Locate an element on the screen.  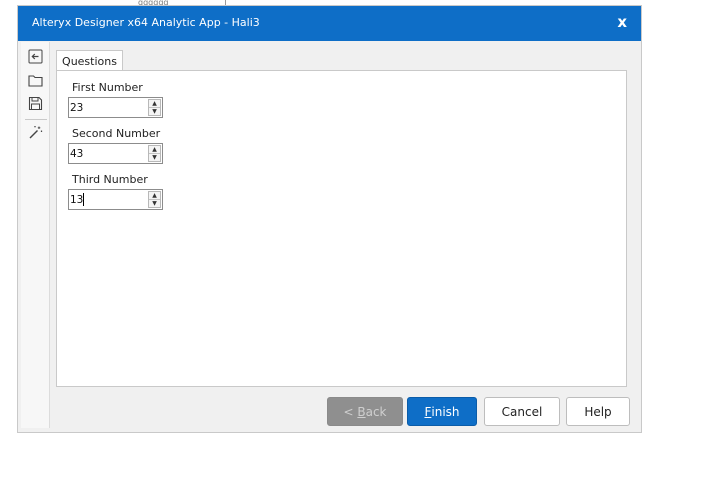
toolbar-separator is located at coordinates (36, 119).